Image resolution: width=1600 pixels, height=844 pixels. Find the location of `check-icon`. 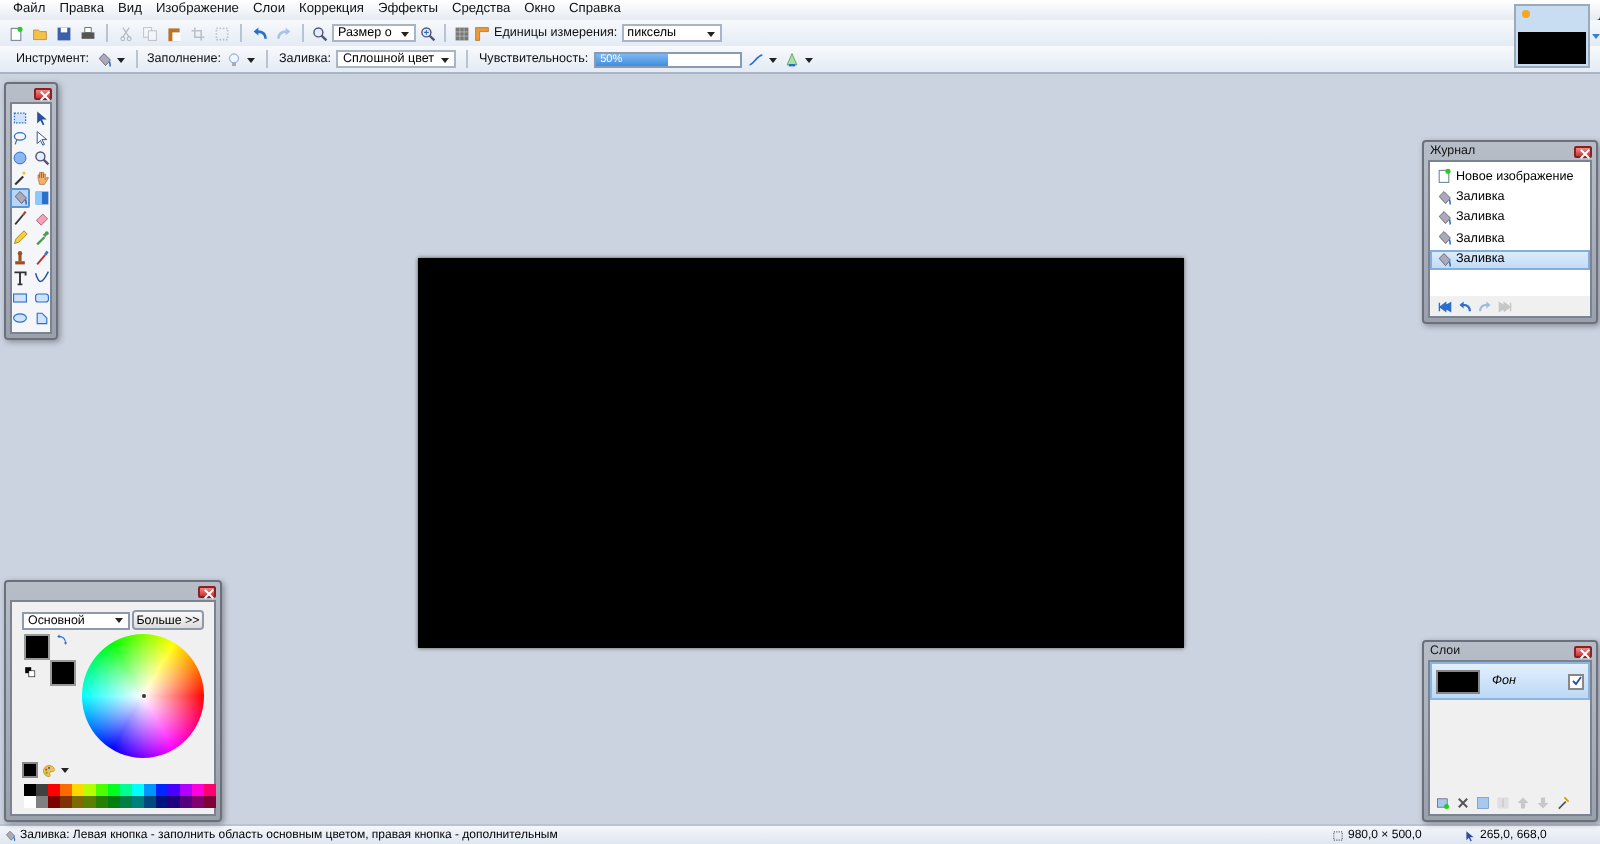

check-icon is located at coordinates (1576, 681).